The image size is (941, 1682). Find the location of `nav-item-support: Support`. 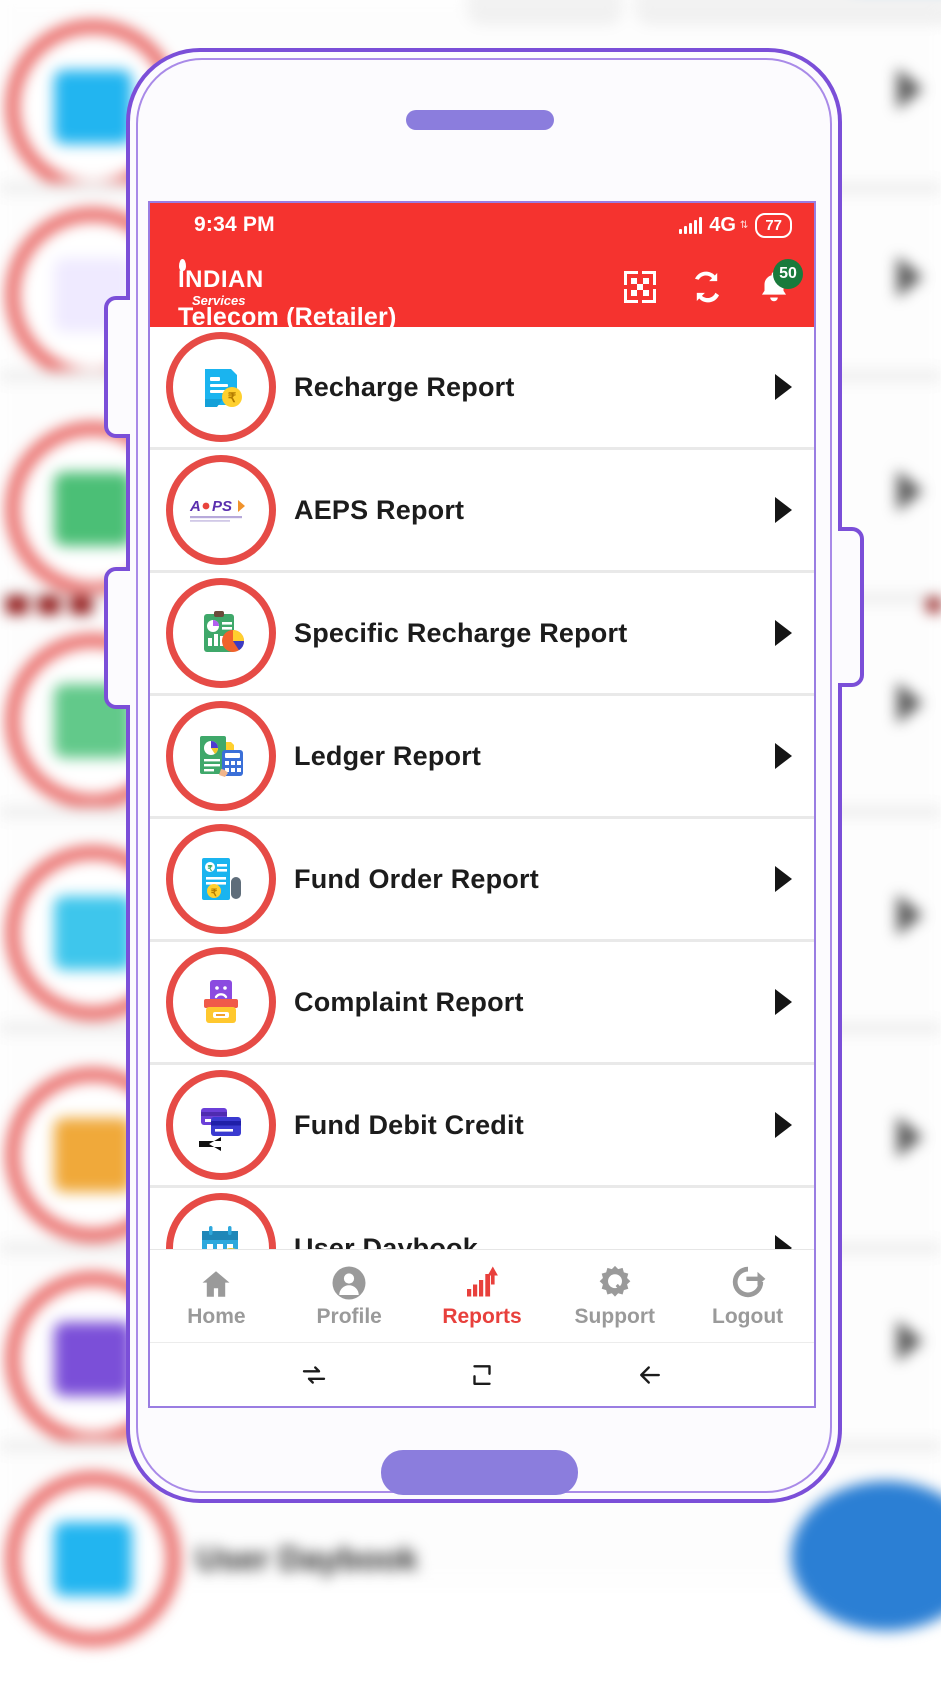

nav-item-support: Support is located at coordinates (614, 1296).